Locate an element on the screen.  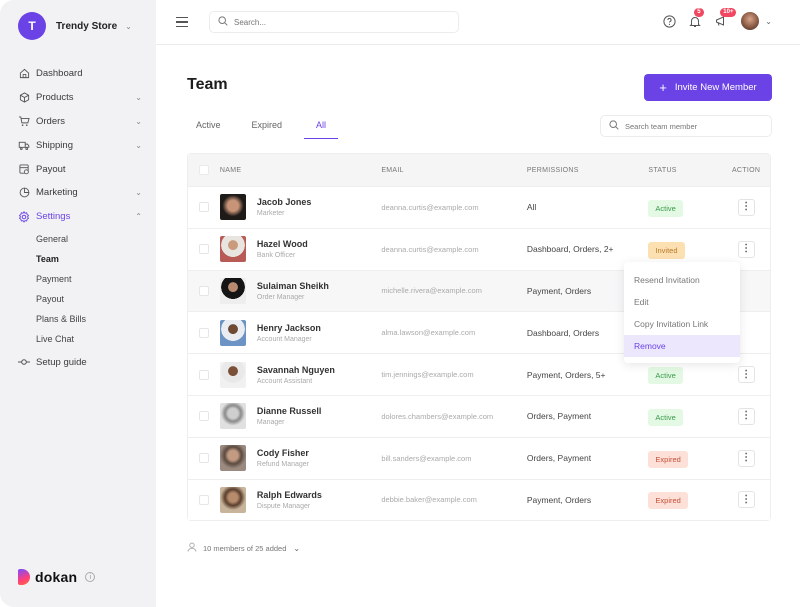
member-name: Henry Jackson is located at coordinates (288, 327).